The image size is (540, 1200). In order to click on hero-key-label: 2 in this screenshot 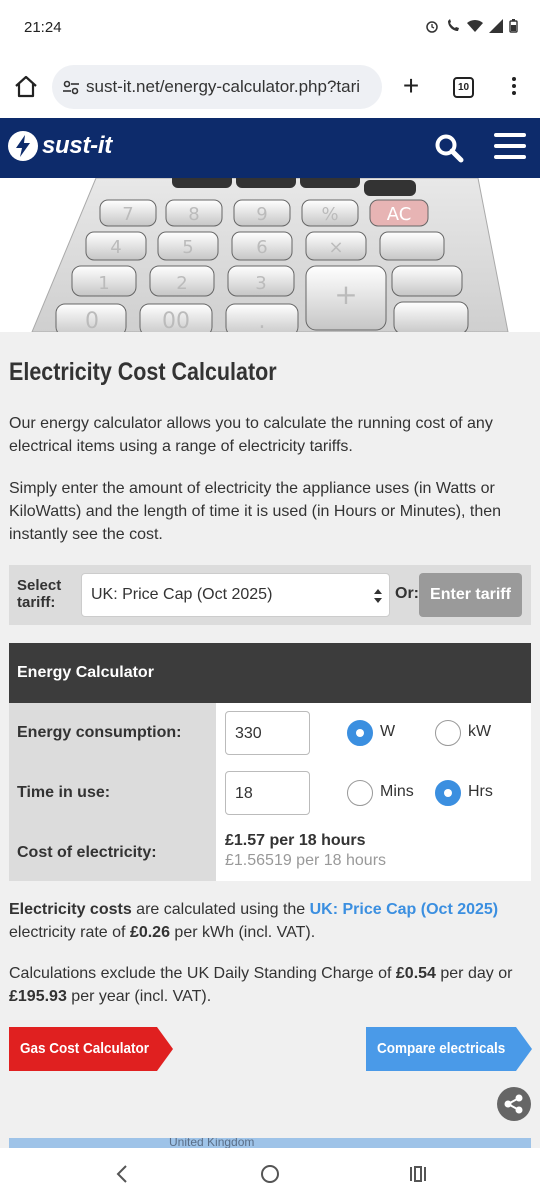, I will do `click(181, 283)`.